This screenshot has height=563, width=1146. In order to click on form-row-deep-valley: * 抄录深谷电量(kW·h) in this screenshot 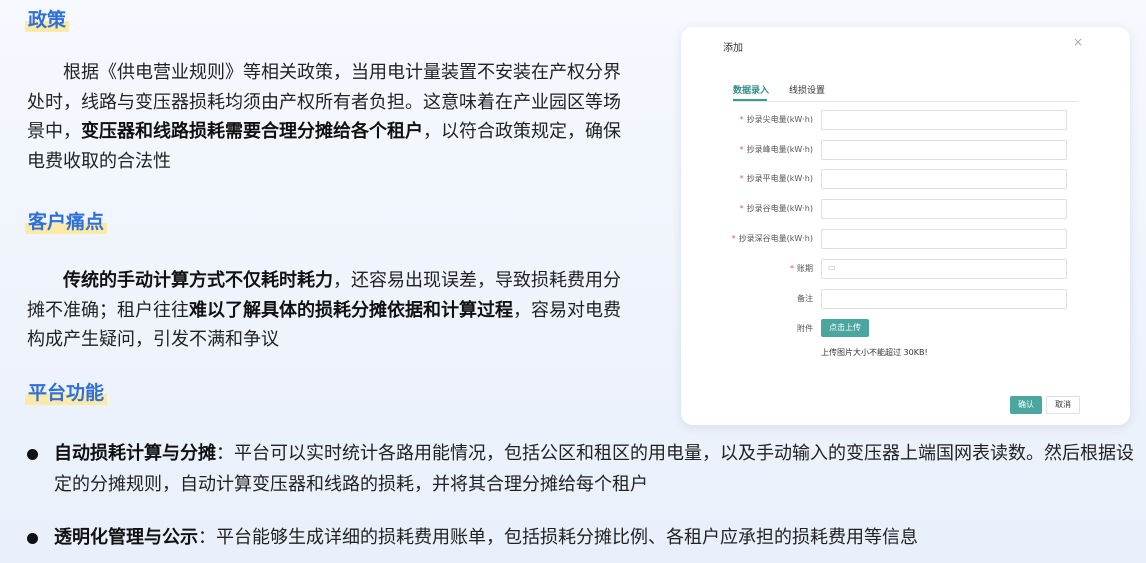, I will do `click(905, 239)`.